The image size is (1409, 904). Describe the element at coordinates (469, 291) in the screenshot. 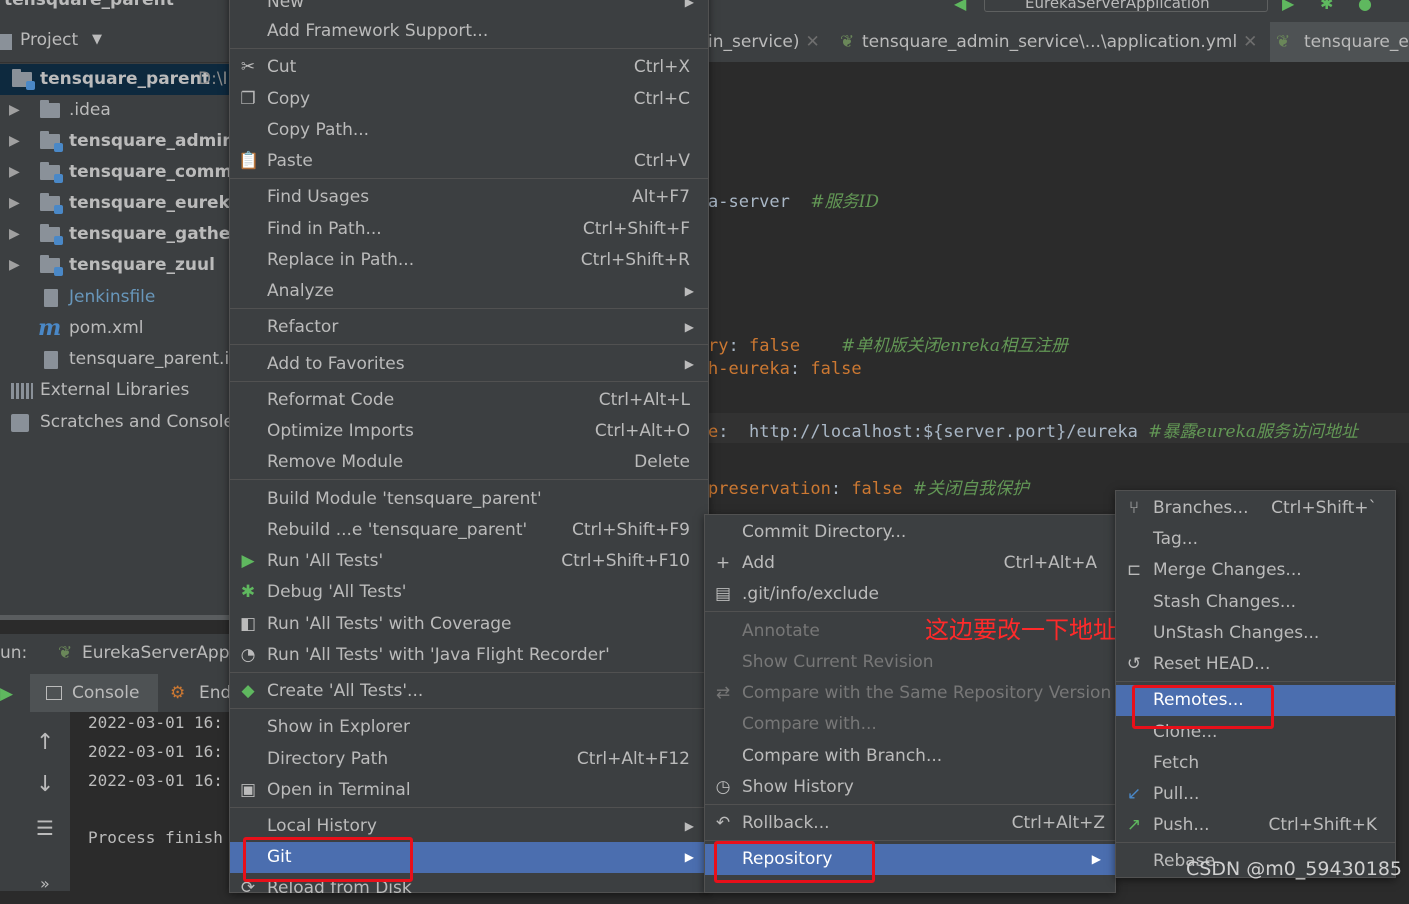

I see `menu-item-analyze: Analyze ▶` at that location.